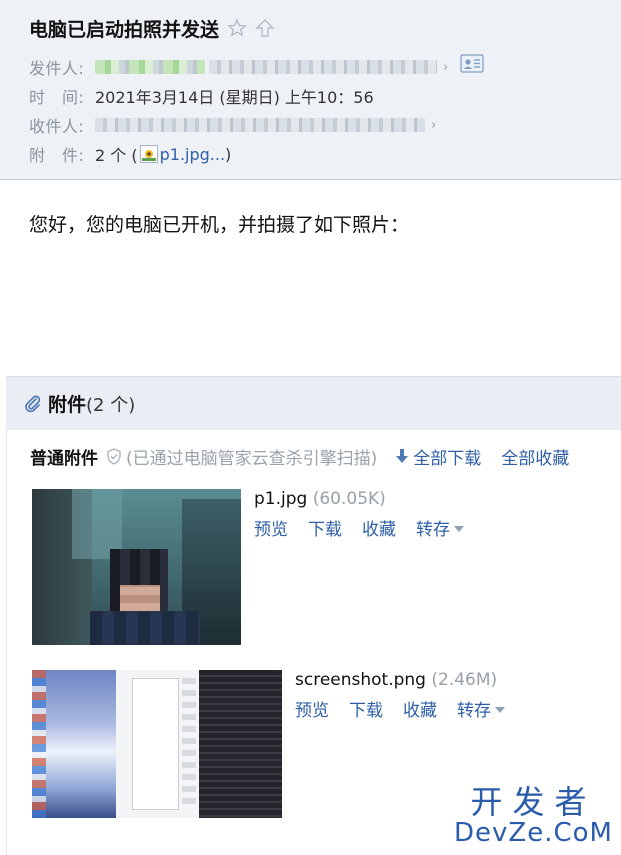 This screenshot has height=855, width=621. I want to click on attachment-item: screenshot.png (2.46M) 预览 下载 收藏 转存, so click(268, 744).